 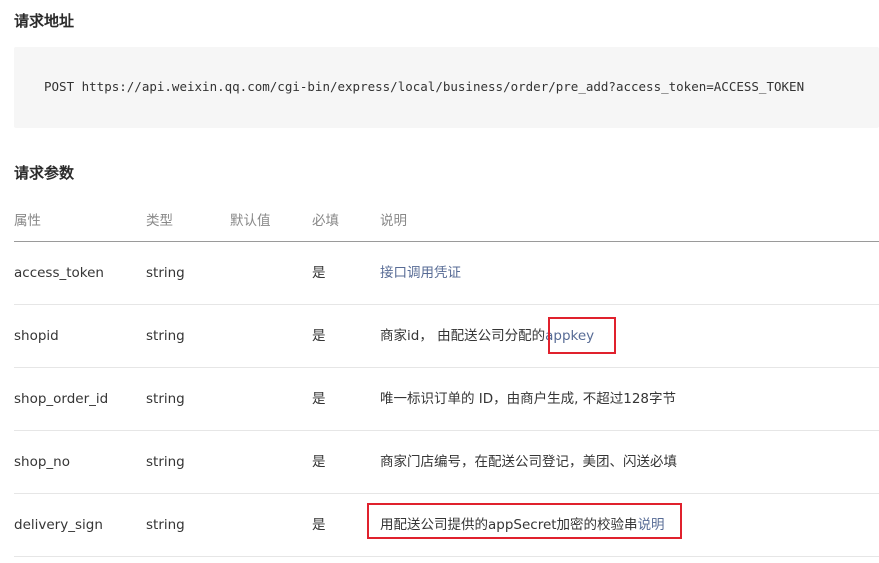 I want to click on param-name: shopid, so click(x=36, y=336).